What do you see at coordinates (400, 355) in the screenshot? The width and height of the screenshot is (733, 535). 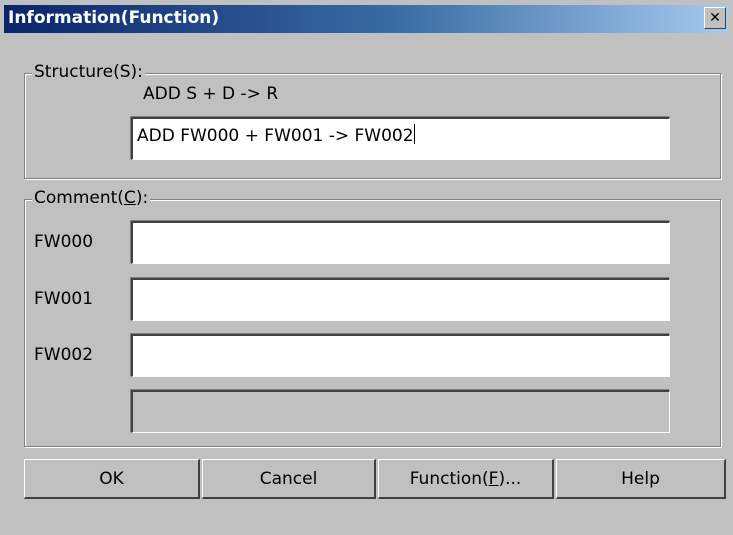 I see `fw002-comment-input` at bounding box center [400, 355].